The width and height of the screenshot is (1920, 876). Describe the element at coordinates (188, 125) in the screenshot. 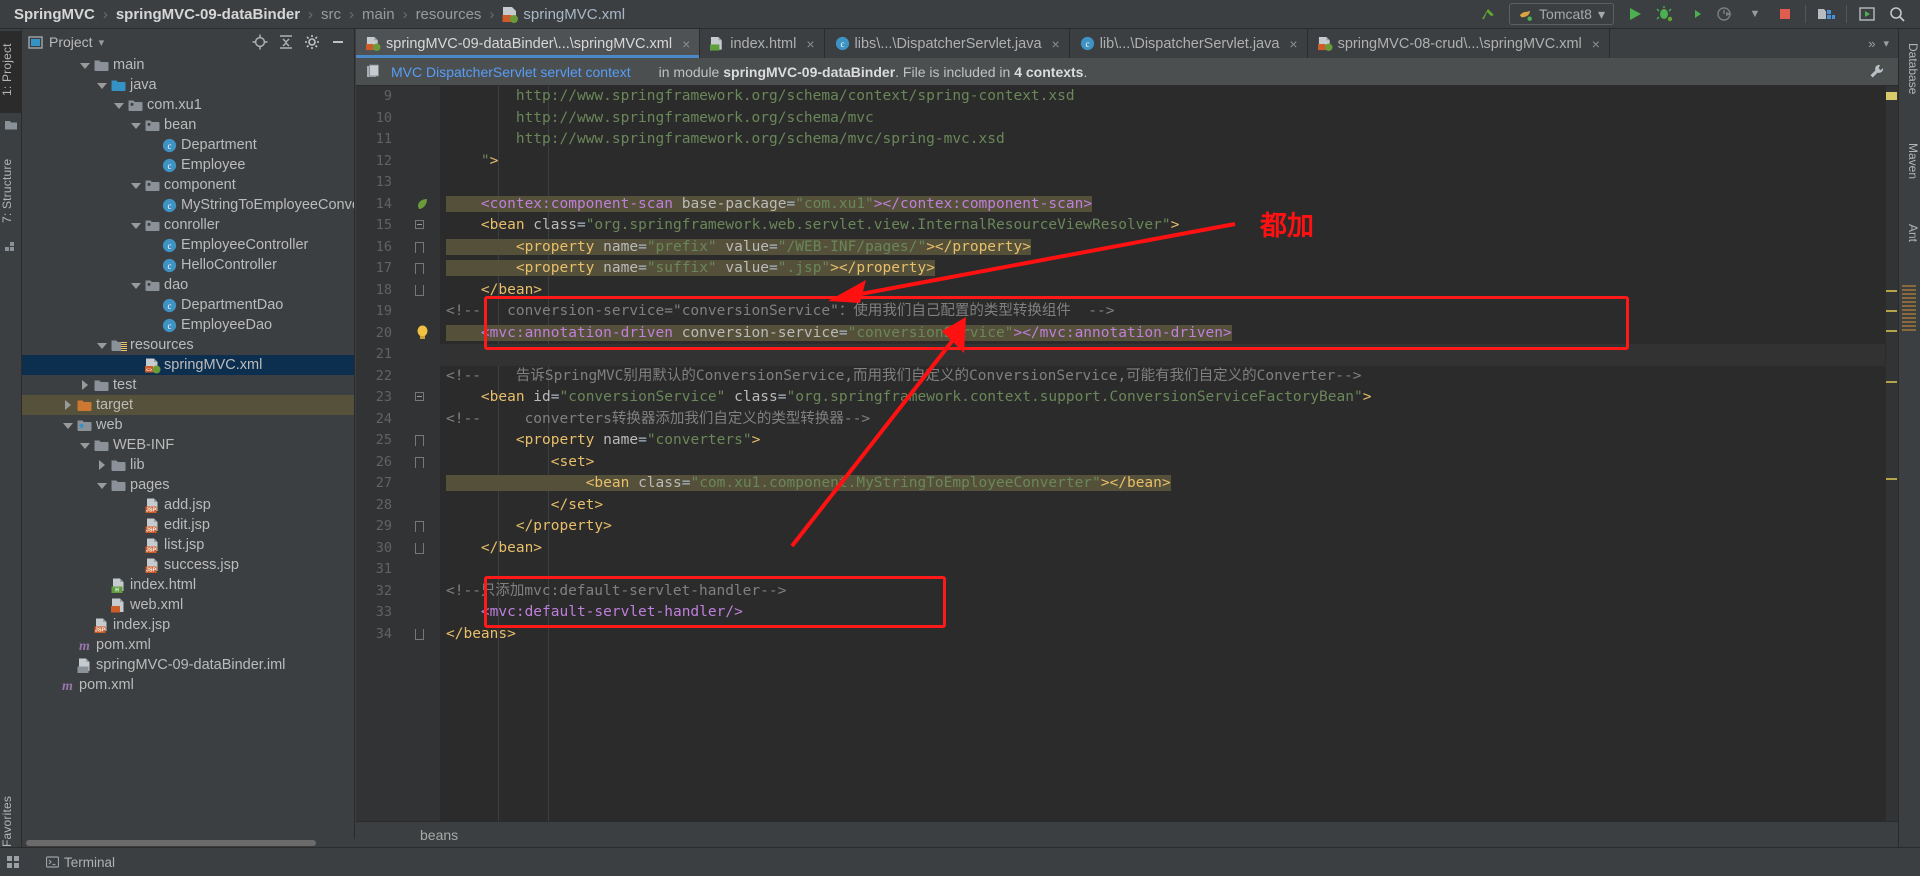

I see `tree-node-bean: bean` at that location.